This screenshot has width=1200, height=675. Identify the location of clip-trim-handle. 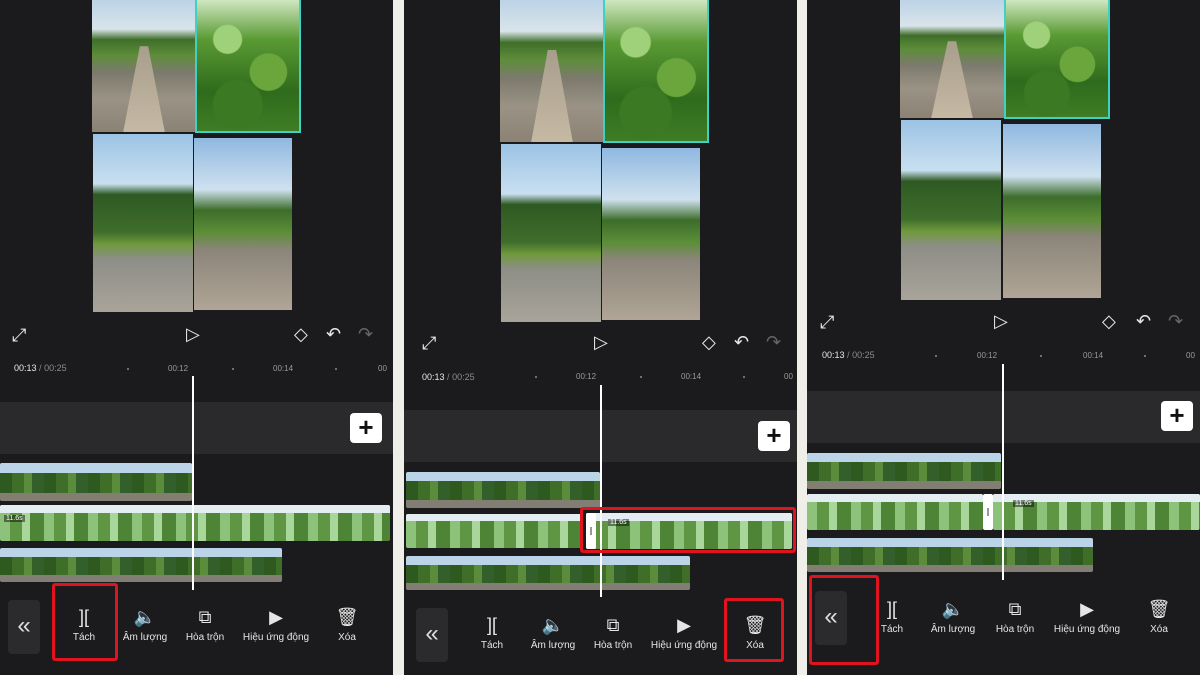
(988, 512).